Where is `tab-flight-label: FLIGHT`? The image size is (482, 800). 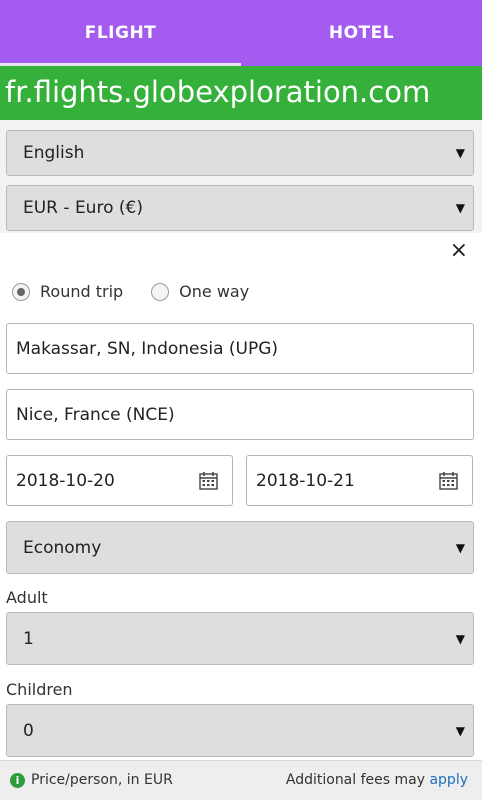 tab-flight-label: FLIGHT is located at coordinates (120, 33).